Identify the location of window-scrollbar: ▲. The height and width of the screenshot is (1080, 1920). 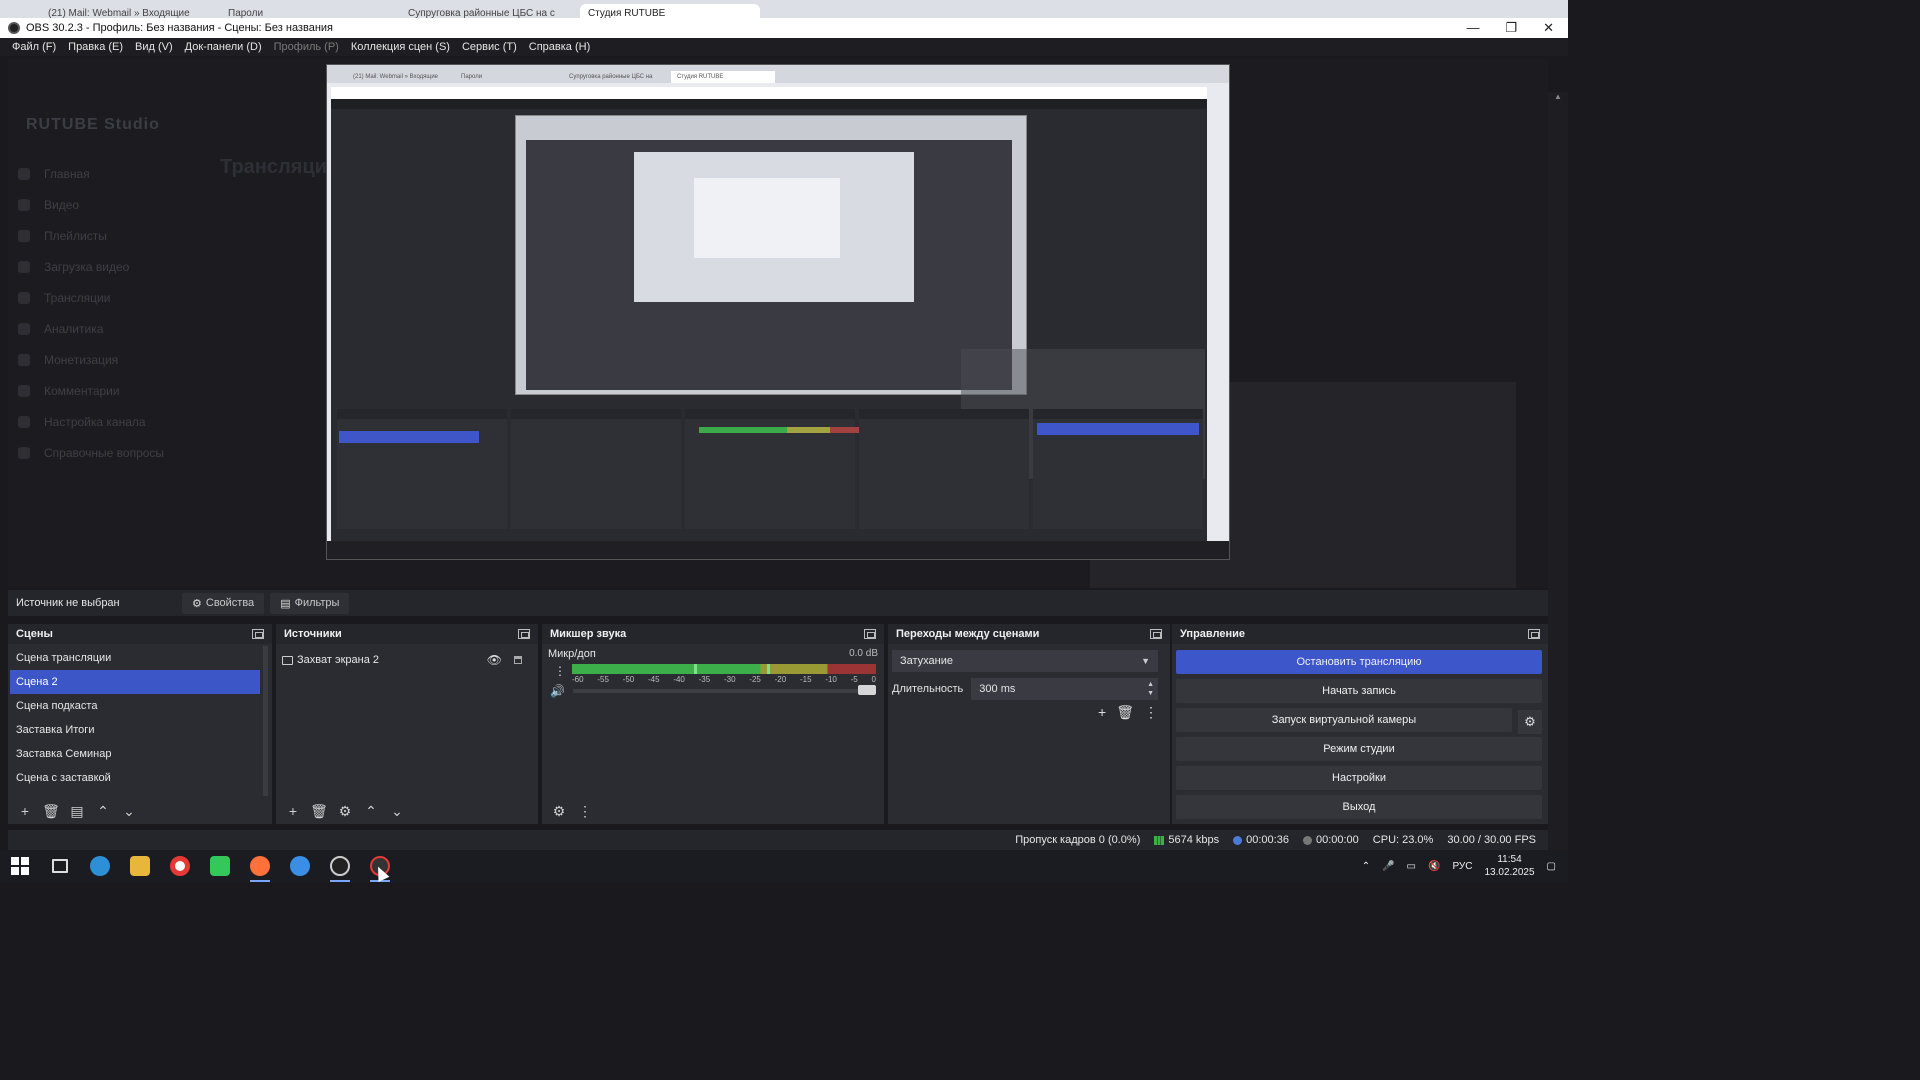
(1558, 472).